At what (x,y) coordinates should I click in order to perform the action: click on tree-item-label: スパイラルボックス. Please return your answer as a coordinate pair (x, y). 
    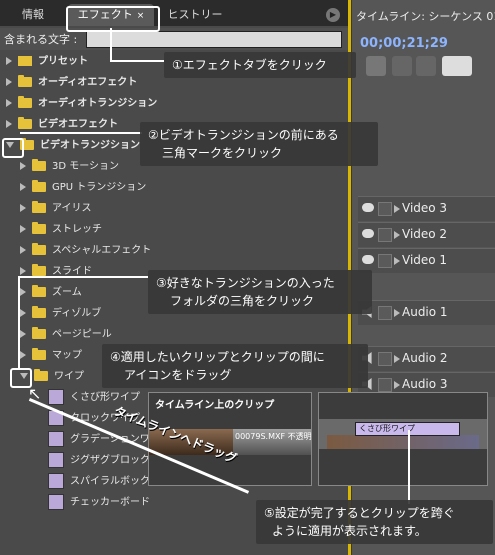
    Looking at the image, I should click on (115, 481).